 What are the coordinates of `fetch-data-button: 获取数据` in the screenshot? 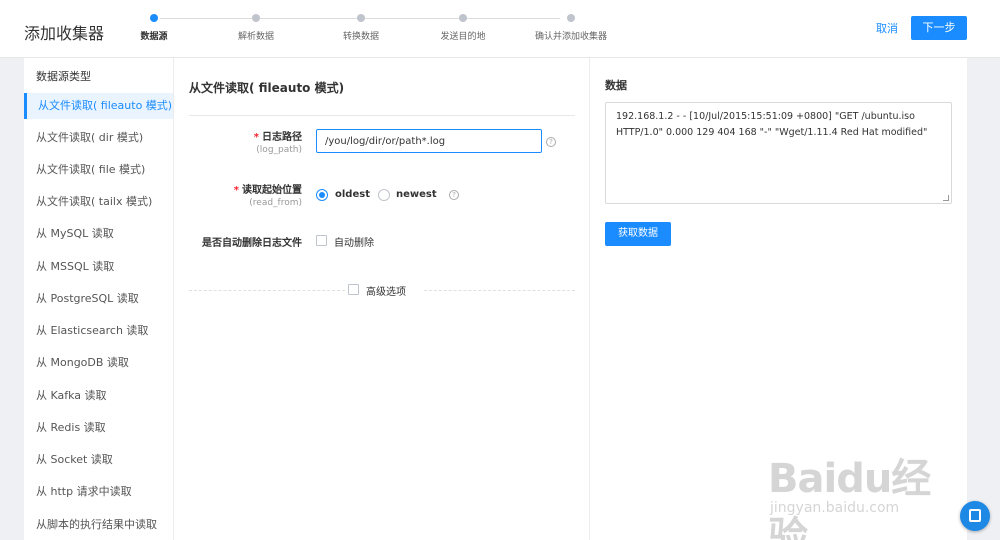 It's located at (638, 234).